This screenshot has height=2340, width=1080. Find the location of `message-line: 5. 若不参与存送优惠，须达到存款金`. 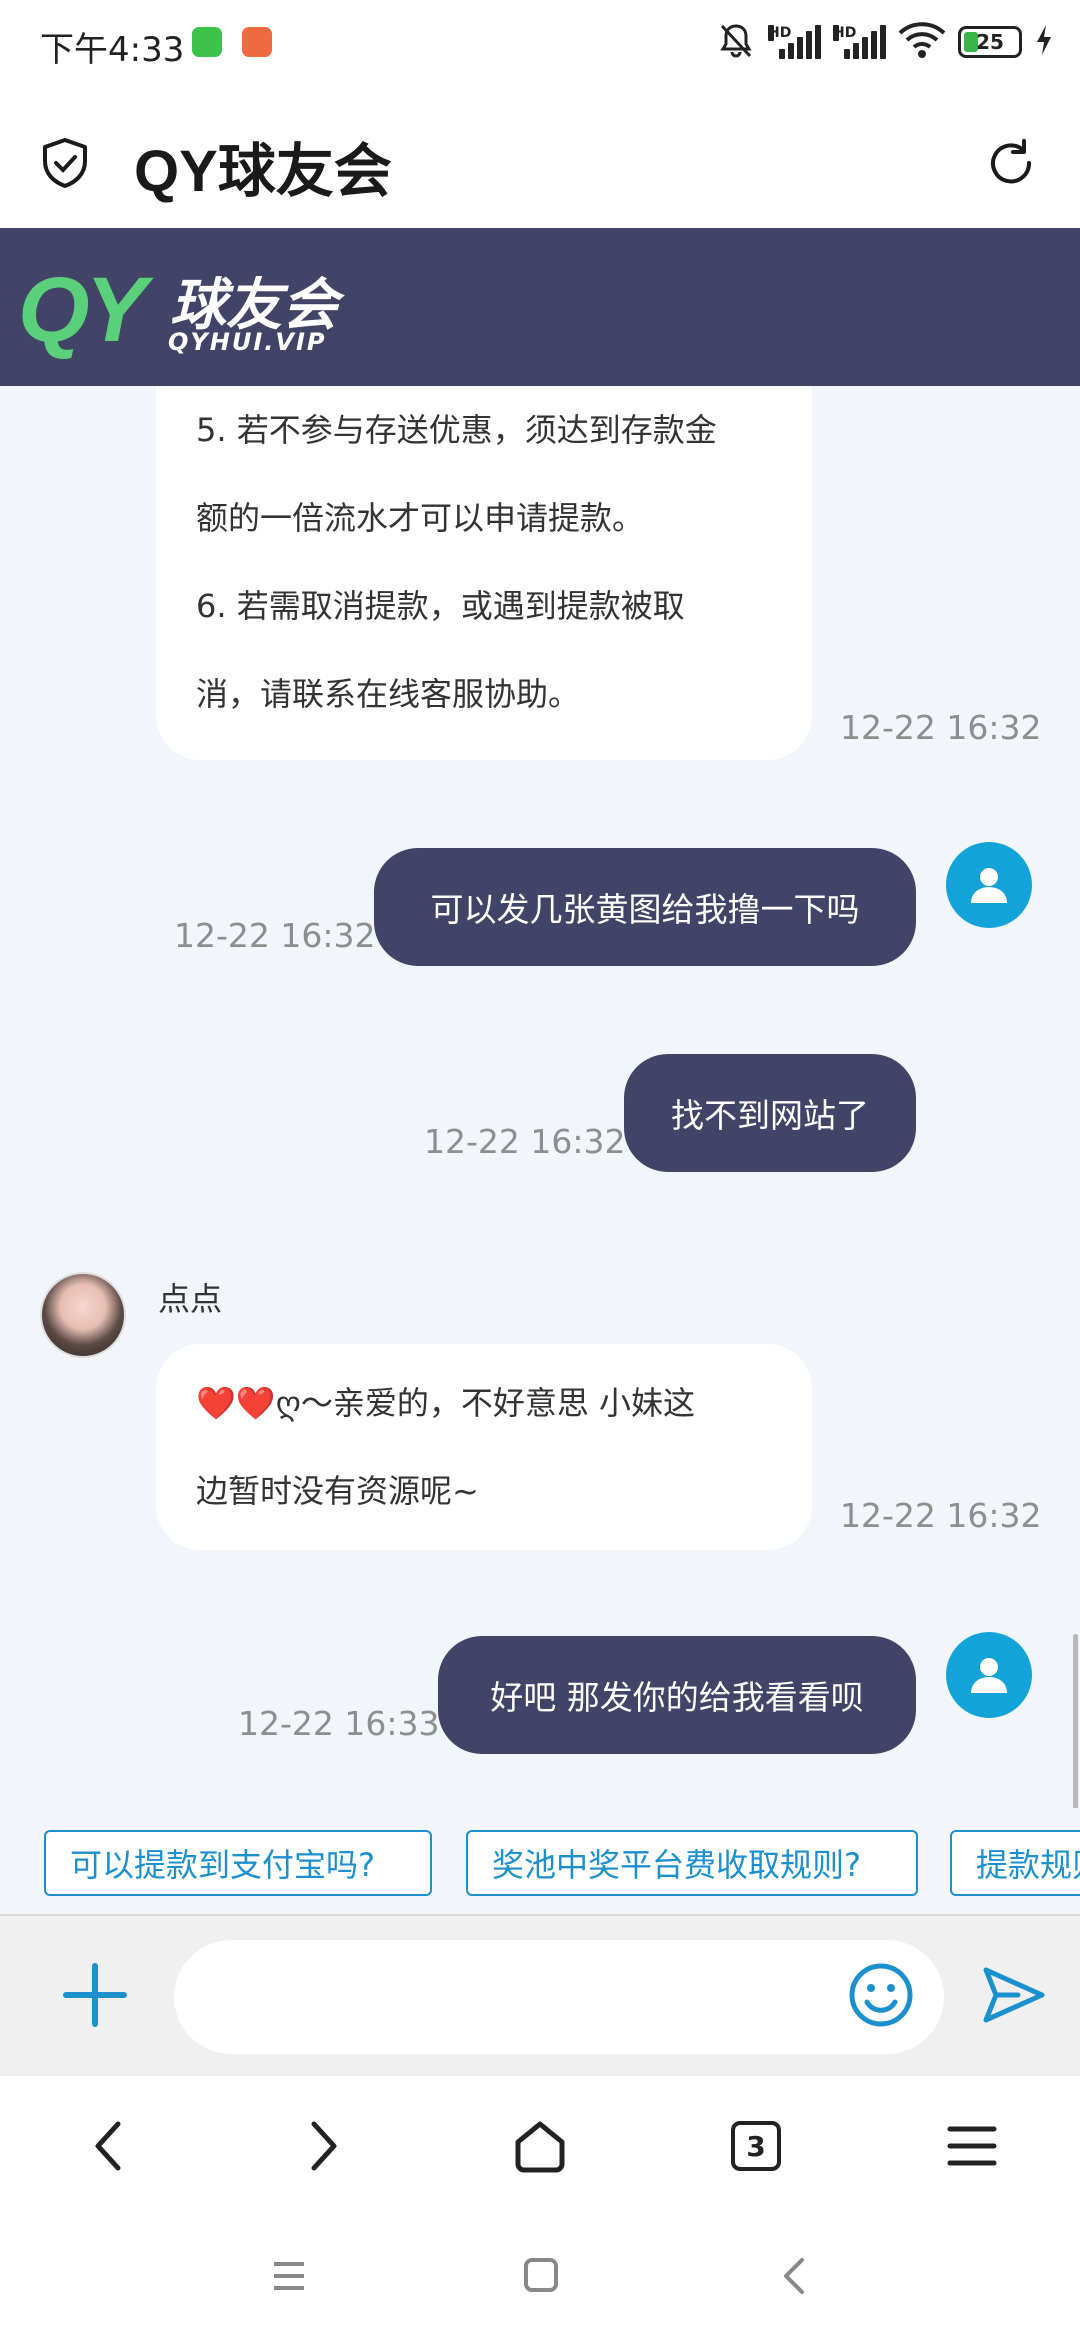

message-line: 5. 若不参与存送优惠，须达到存款金 is located at coordinates (456, 430).